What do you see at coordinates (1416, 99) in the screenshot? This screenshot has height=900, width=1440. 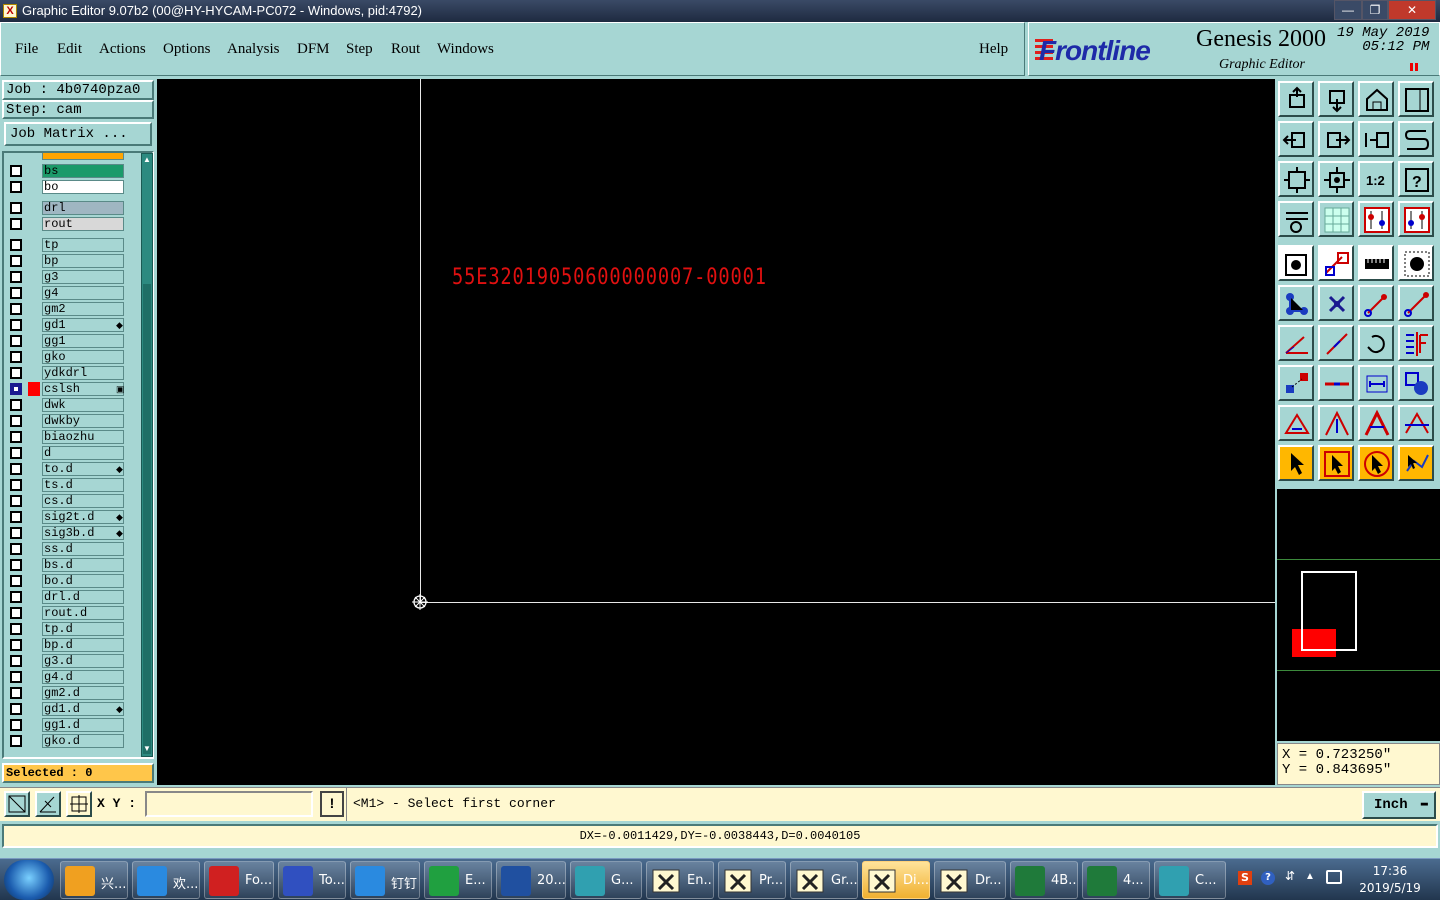 I see `window-button` at bounding box center [1416, 99].